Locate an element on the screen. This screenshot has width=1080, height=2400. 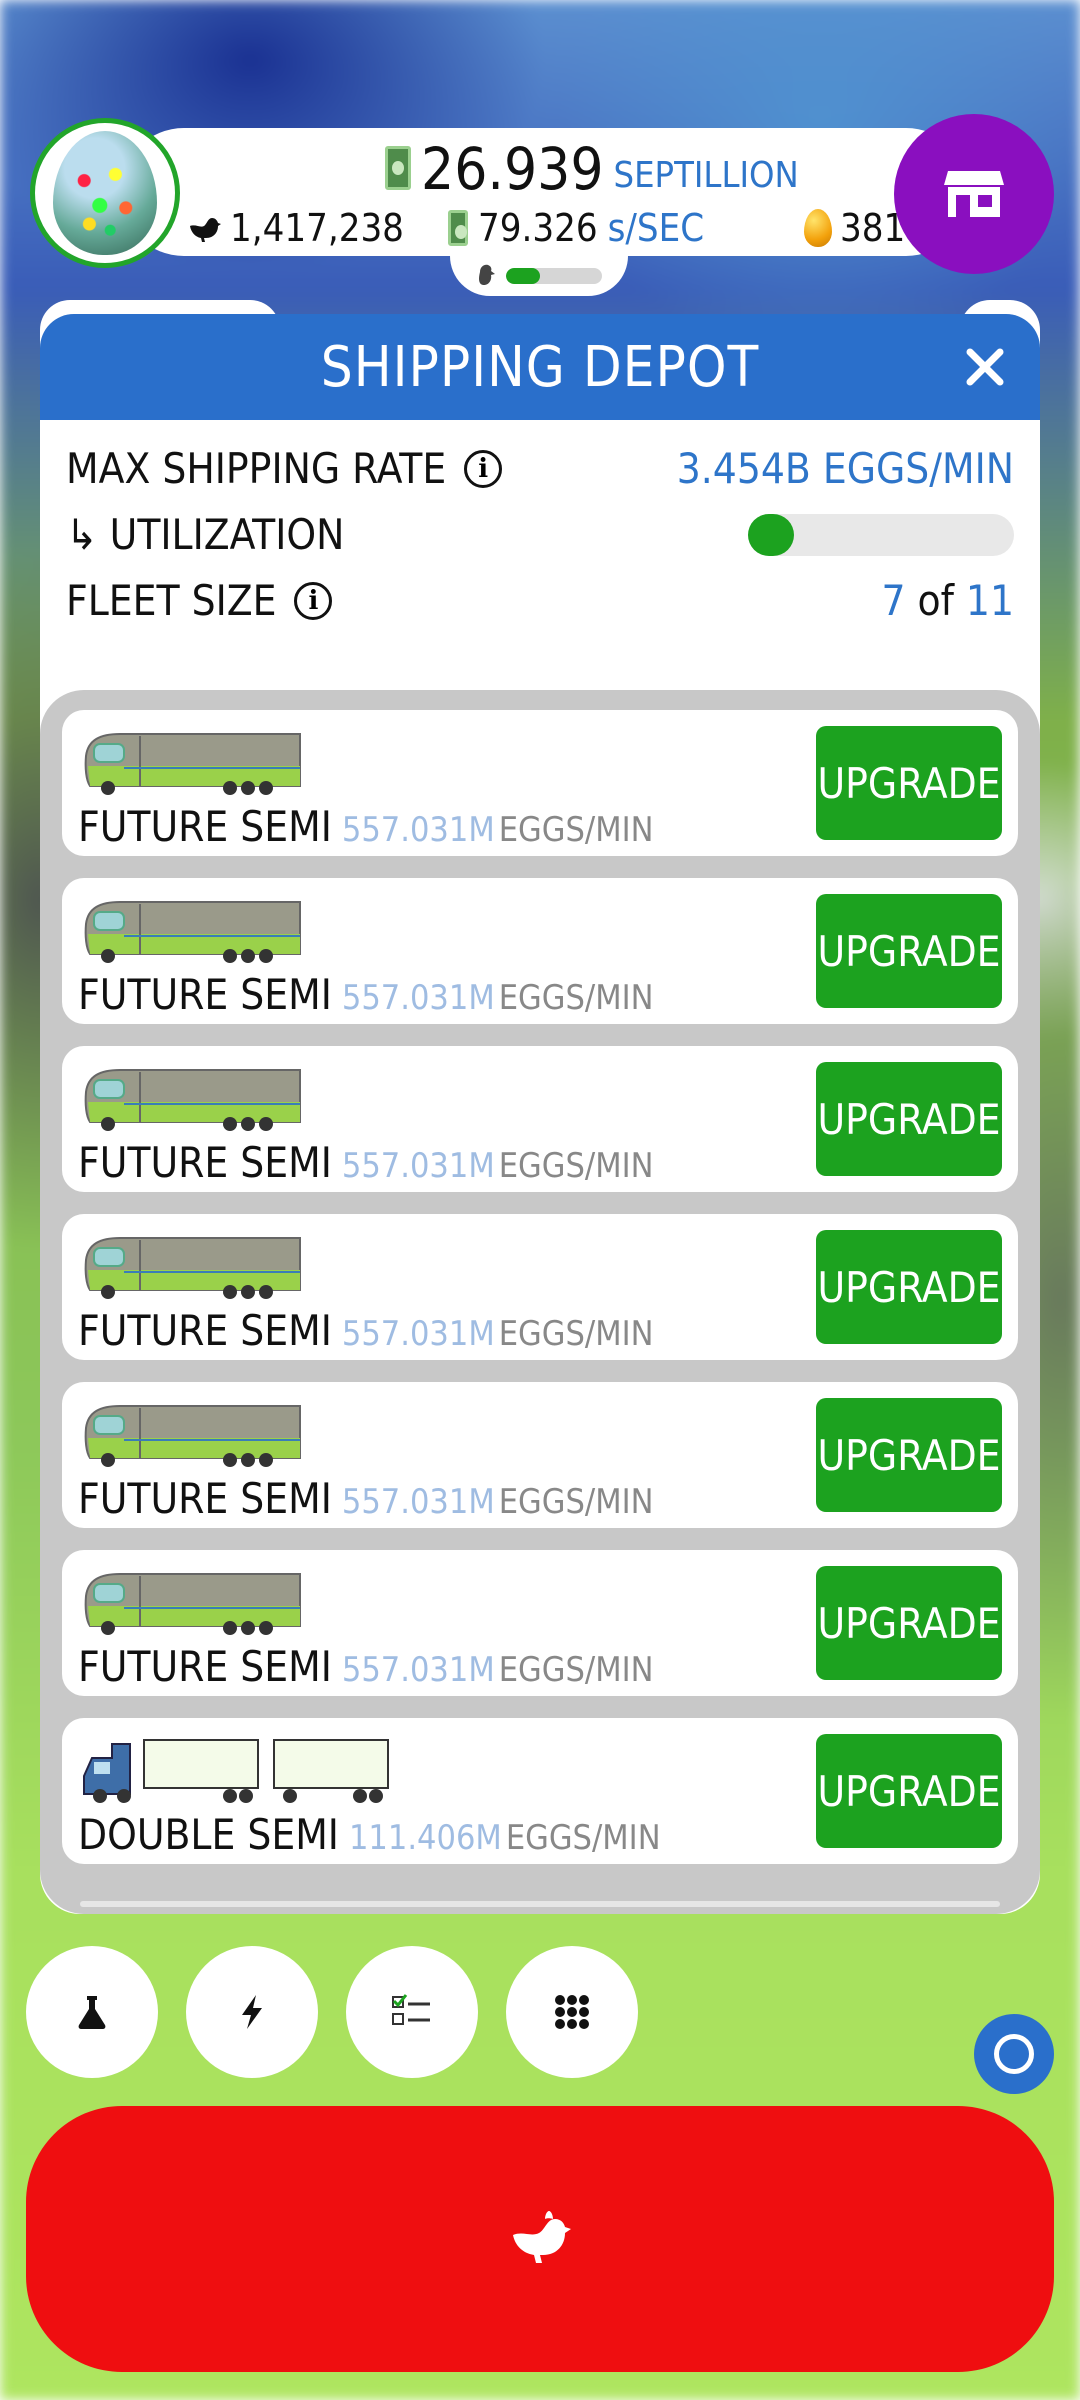
utilization-fill is located at coordinates (771, 534).